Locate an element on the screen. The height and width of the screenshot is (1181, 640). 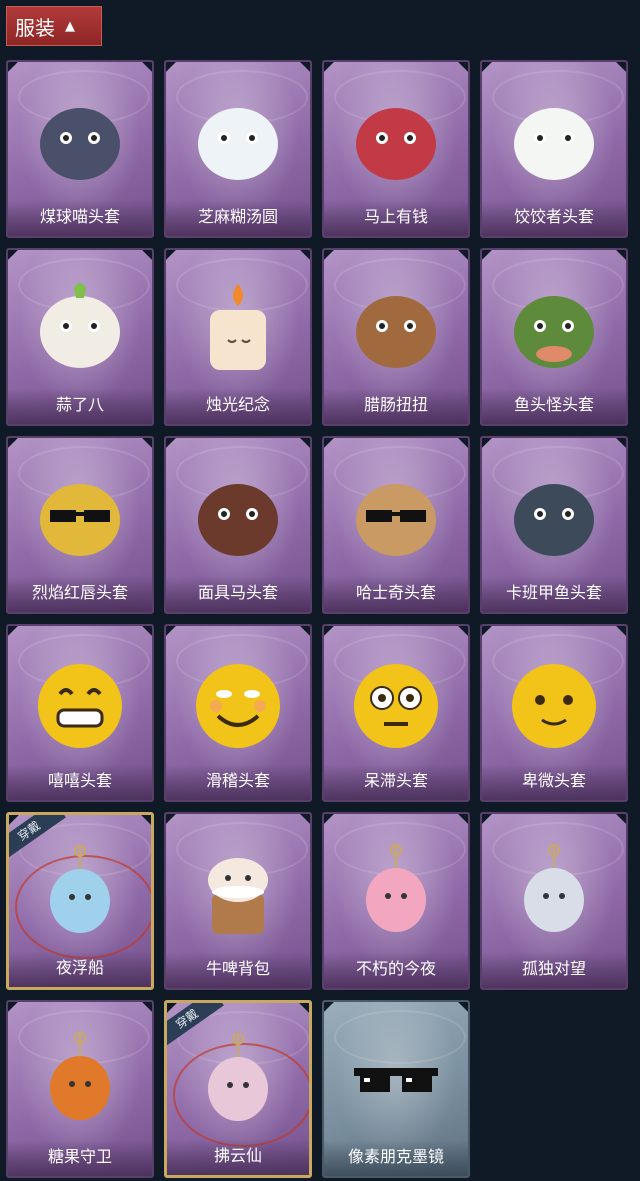
item-label: 烛光纪念 is located at coordinates (238, 406).